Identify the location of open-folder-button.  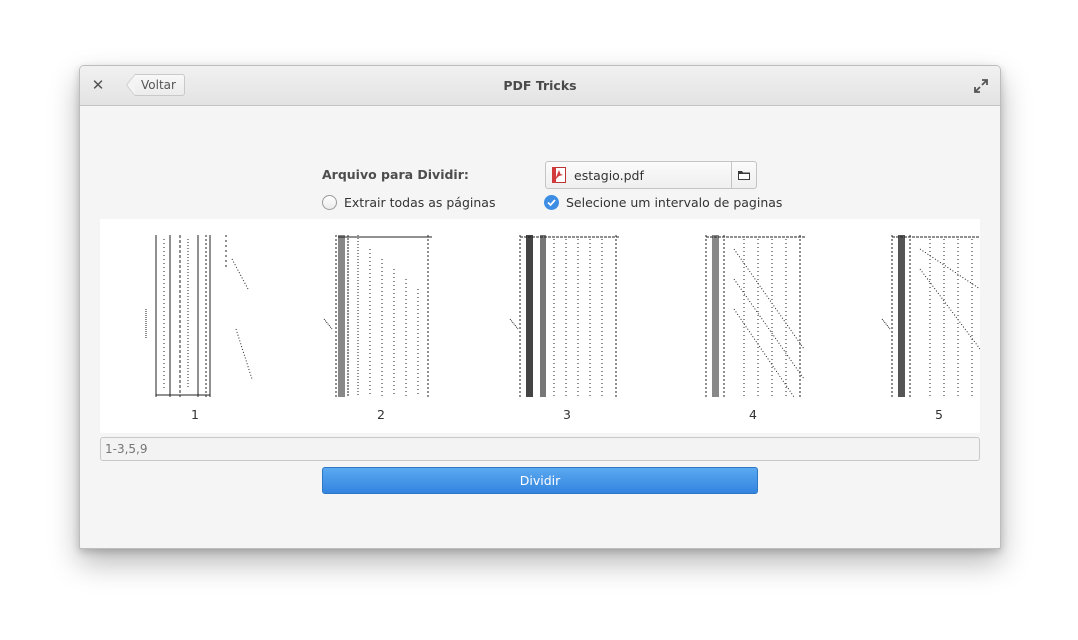
(743, 175).